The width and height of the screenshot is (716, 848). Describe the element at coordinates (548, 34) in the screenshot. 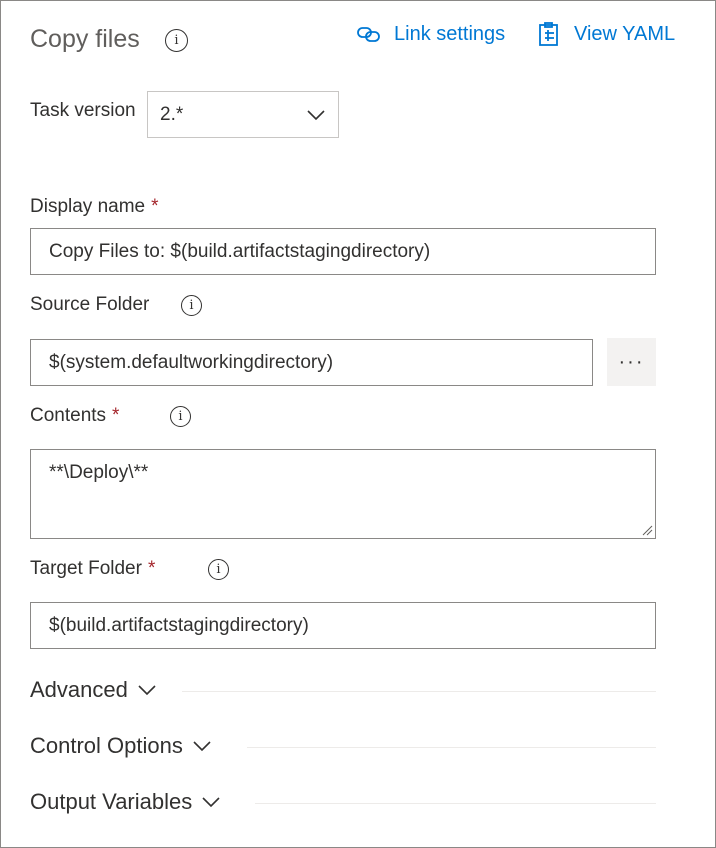

I see `clipboard-icon` at that location.